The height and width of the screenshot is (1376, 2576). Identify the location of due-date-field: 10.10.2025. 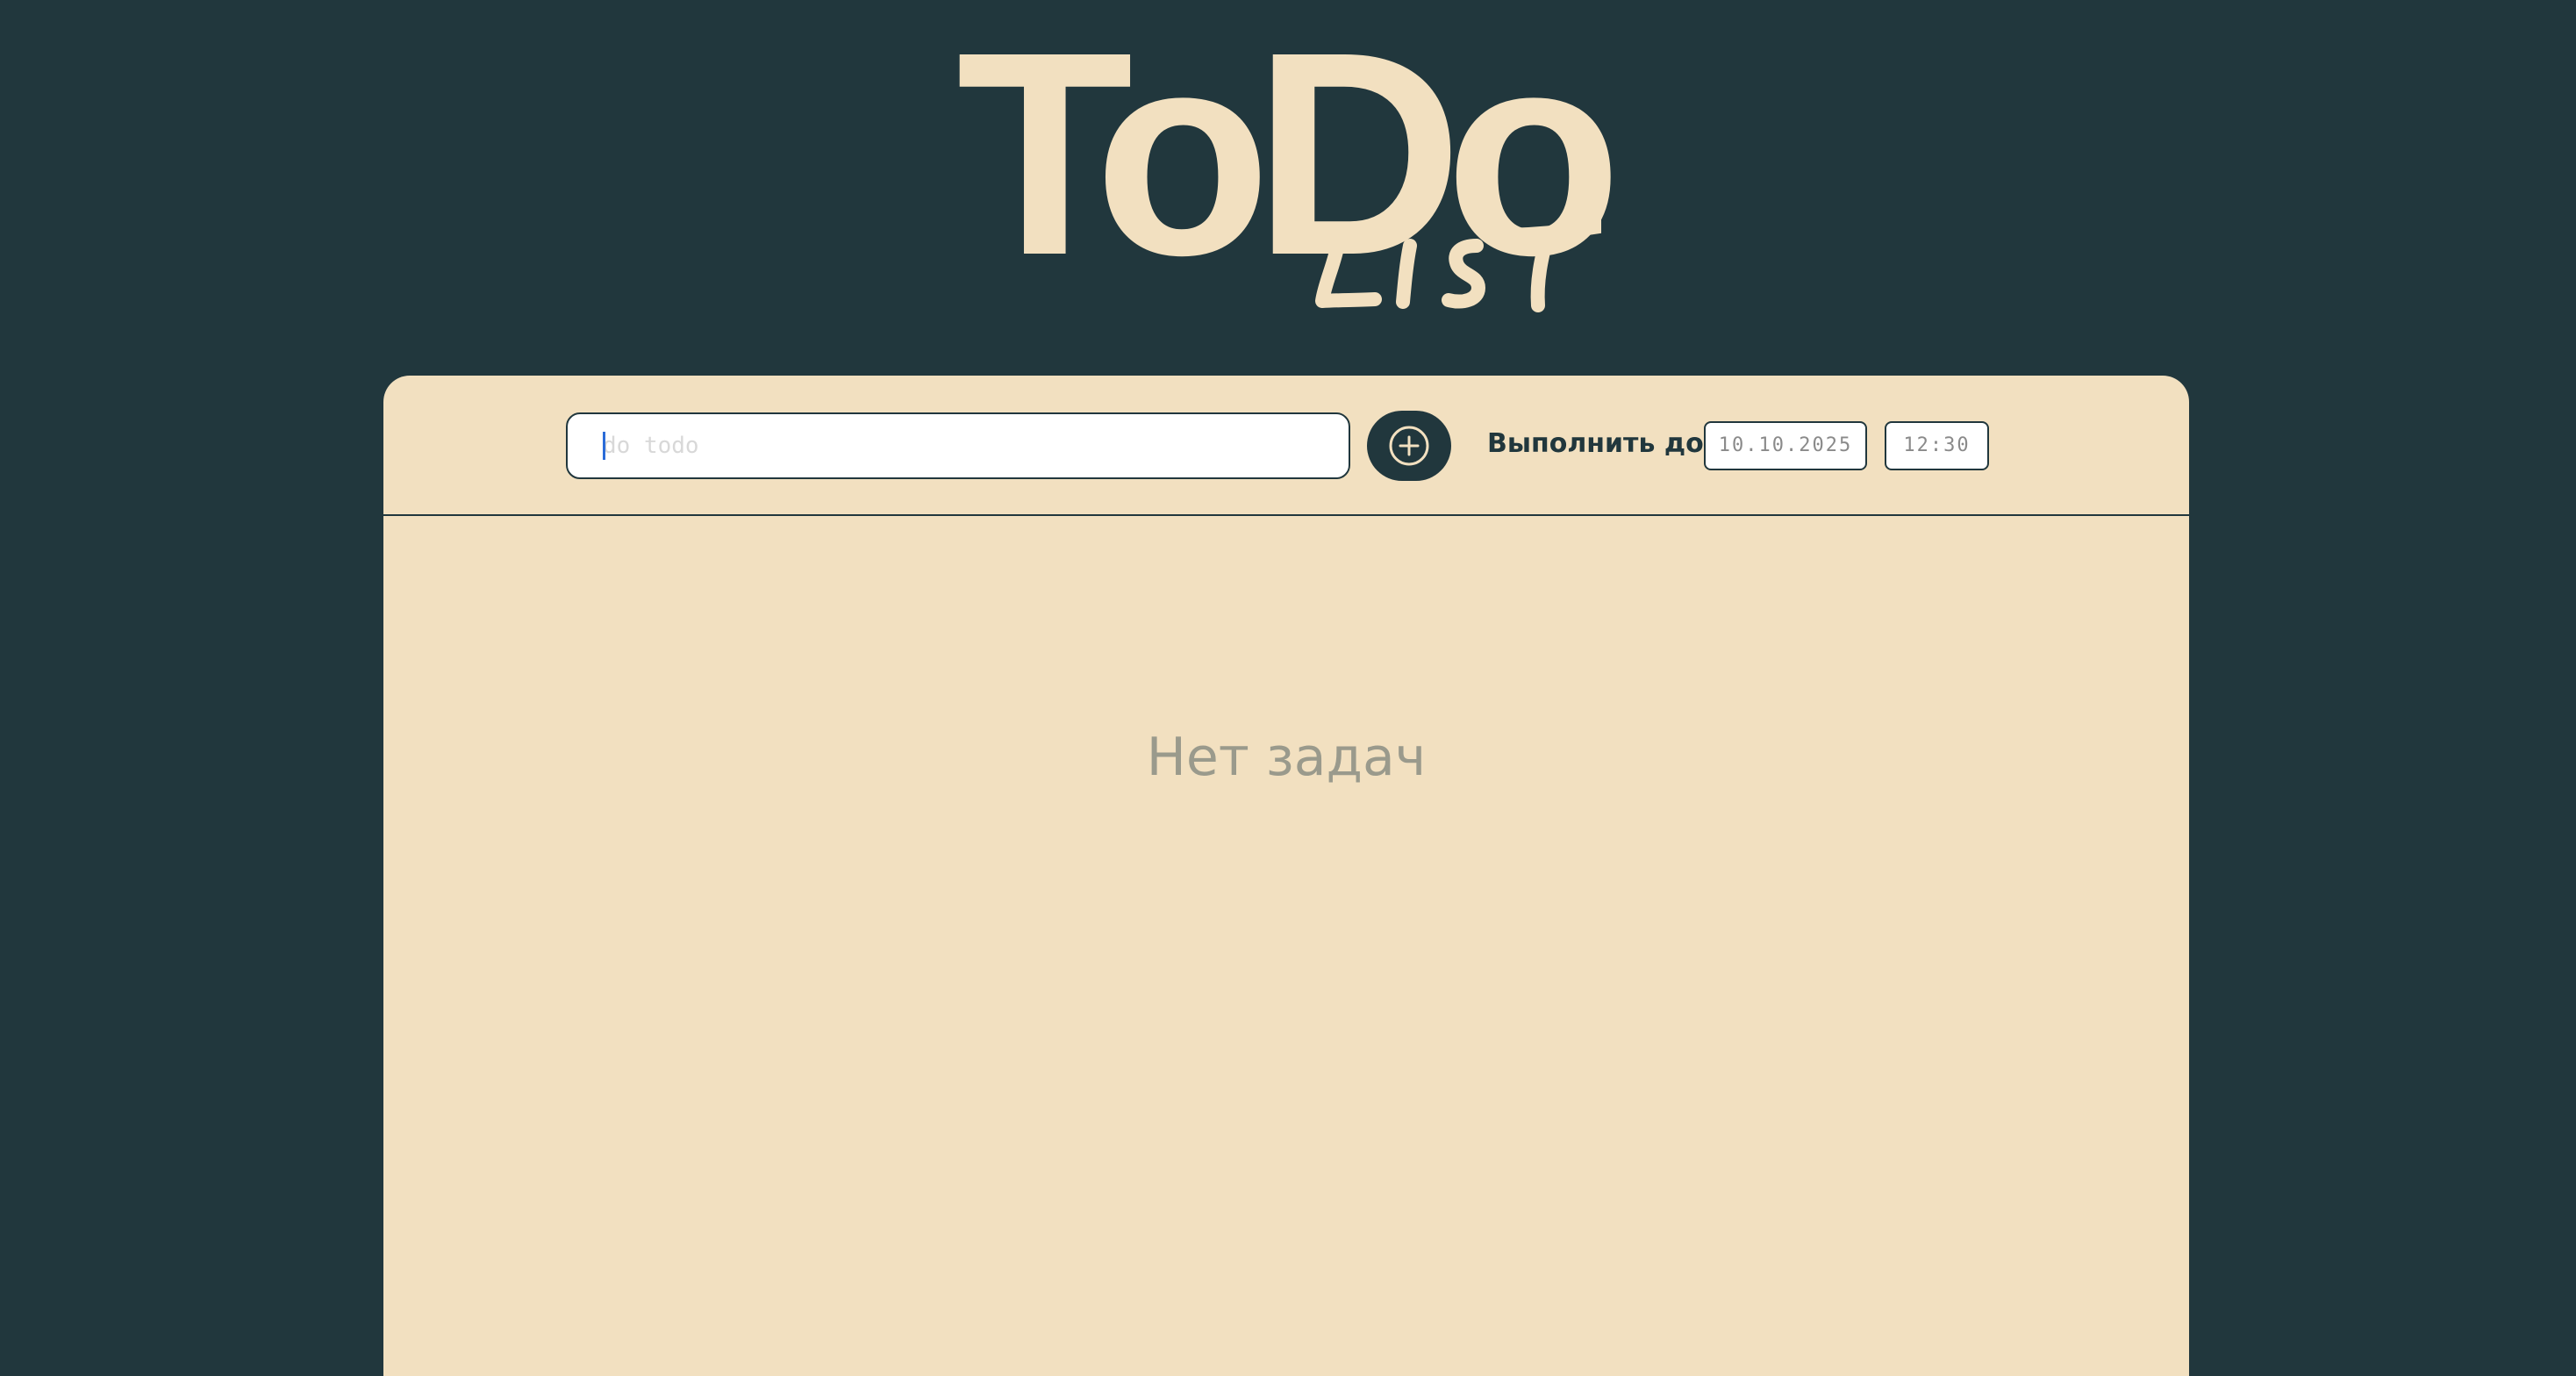
(1785, 445).